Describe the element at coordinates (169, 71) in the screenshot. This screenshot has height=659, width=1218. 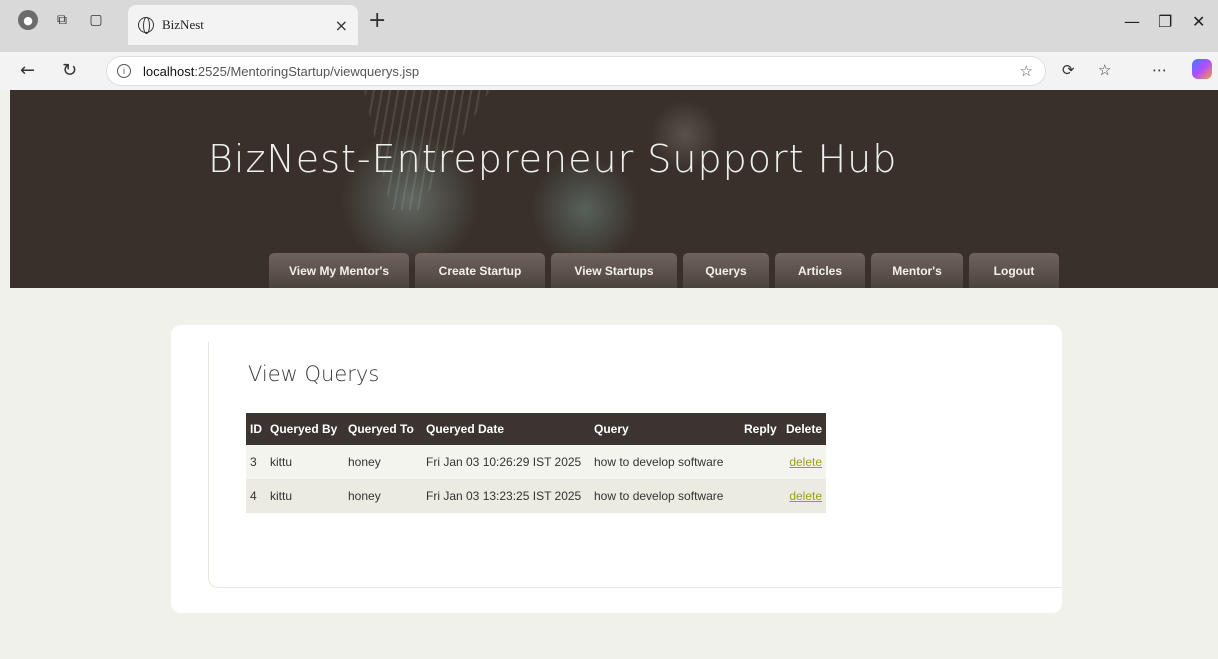
I see `url-host: localhost` at that location.